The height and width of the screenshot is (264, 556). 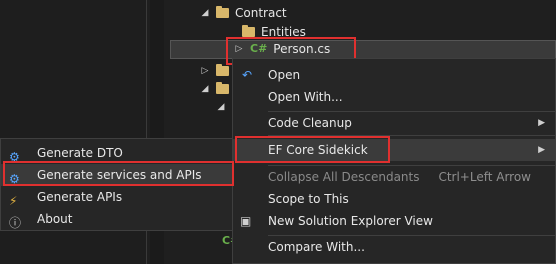 What do you see at coordinates (310, 123) in the screenshot?
I see `menu-label: Code Cleanup` at bounding box center [310, 123].